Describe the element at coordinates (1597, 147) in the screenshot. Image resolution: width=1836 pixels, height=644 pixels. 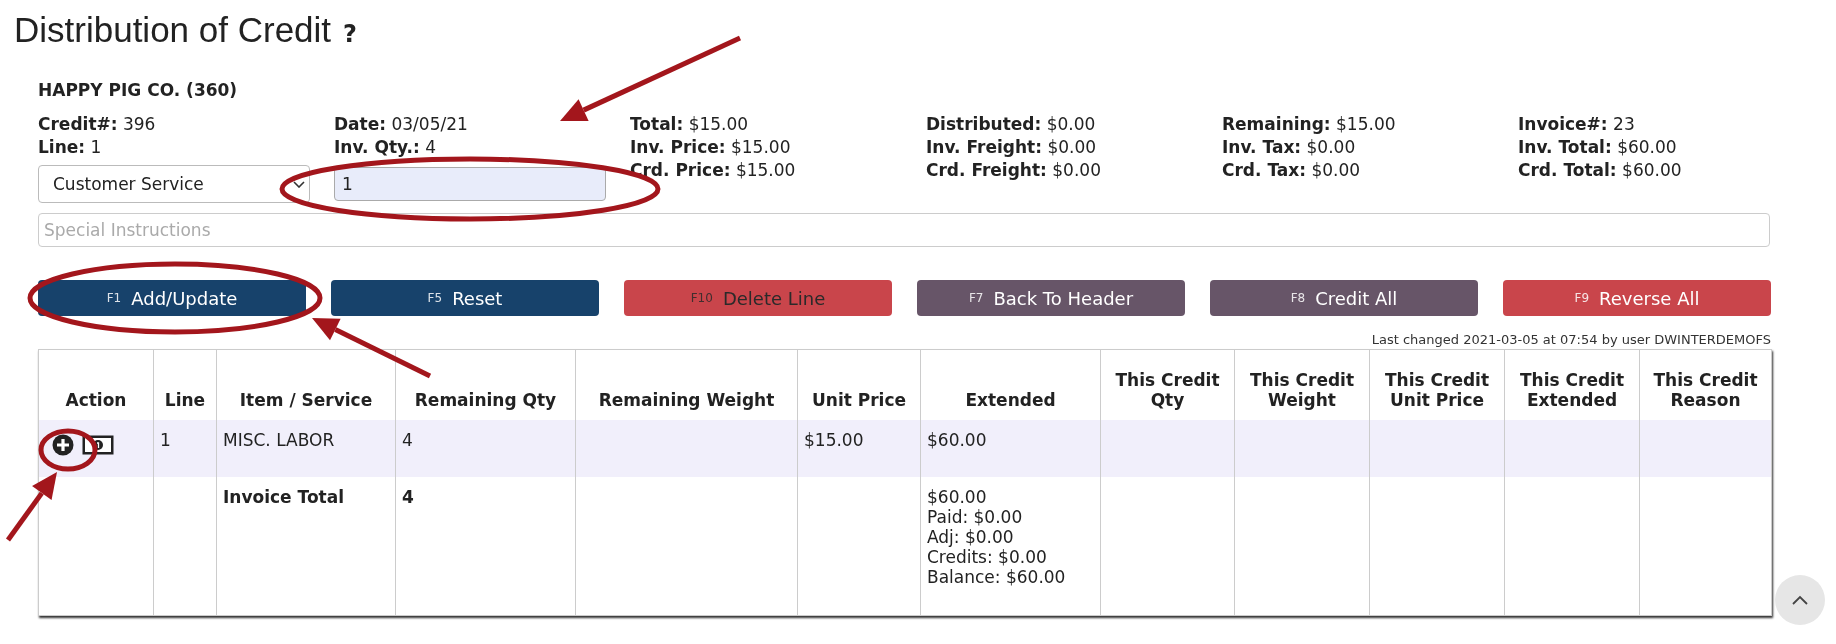
I see `info-field: Inv. Total: $60.00` at that location.